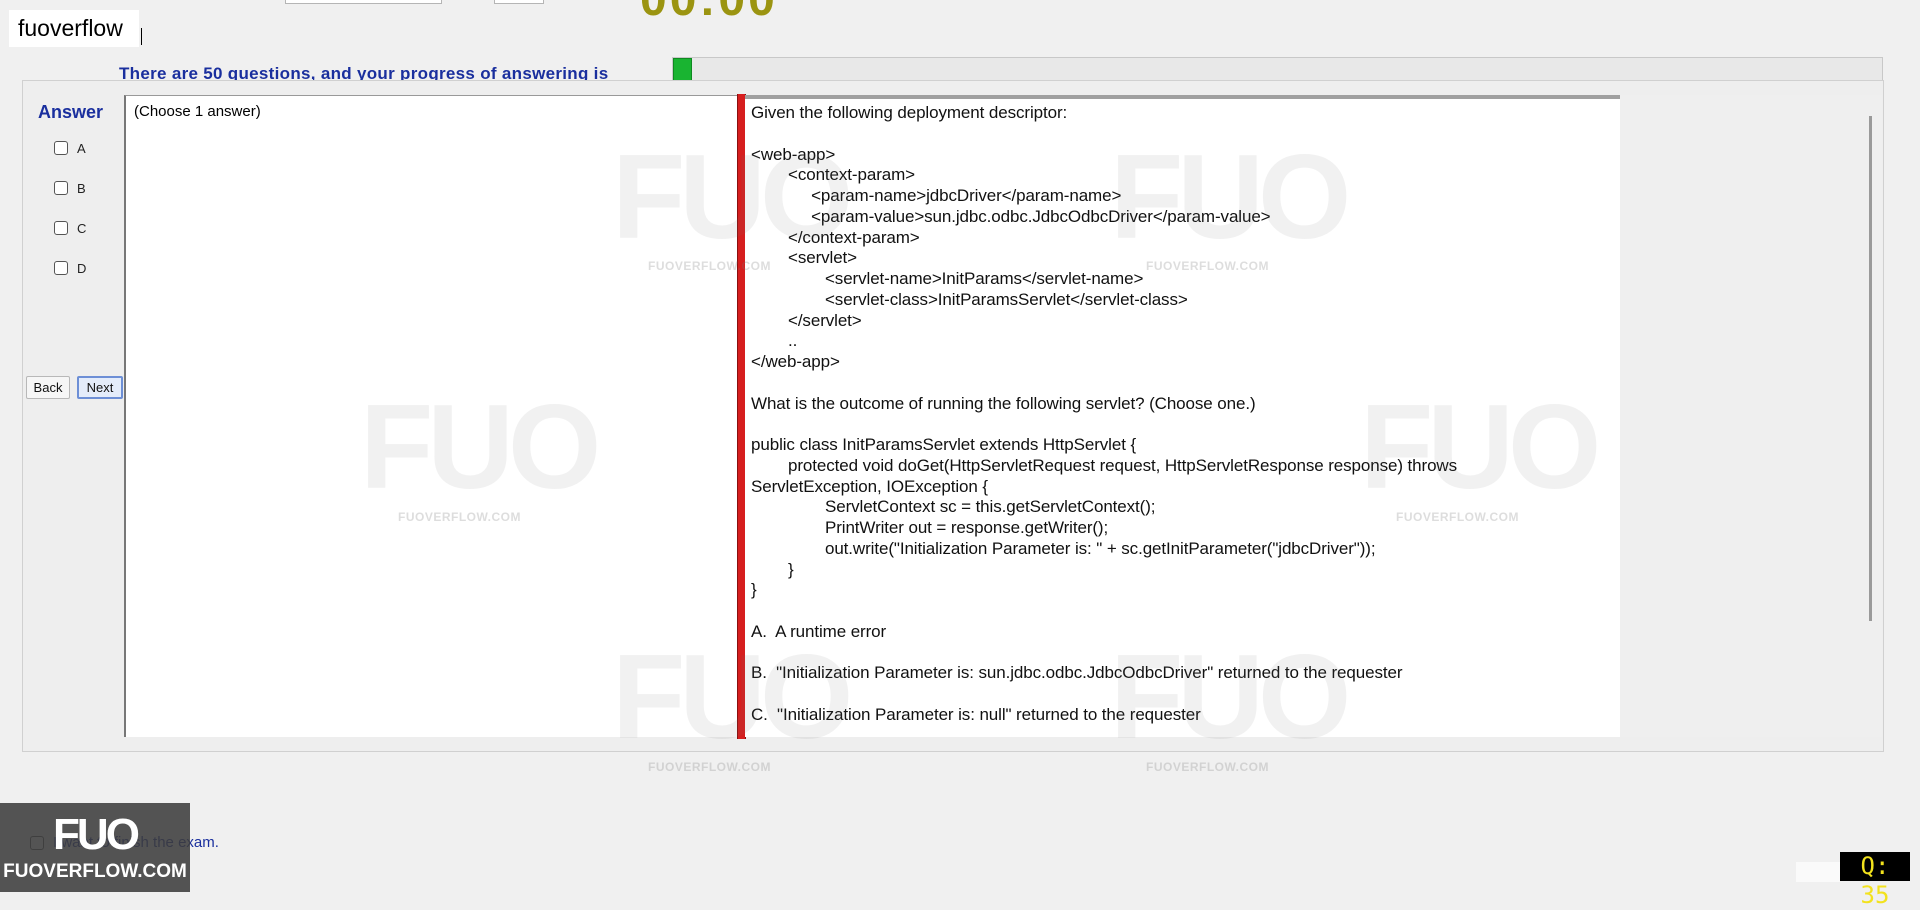 The width and height of the screenshot is (1920, 910). What do you see at coordinates (869, 486) in the screenshot?
I see `question-line: ServletException, IOException {` at bounding box center [869, 486].